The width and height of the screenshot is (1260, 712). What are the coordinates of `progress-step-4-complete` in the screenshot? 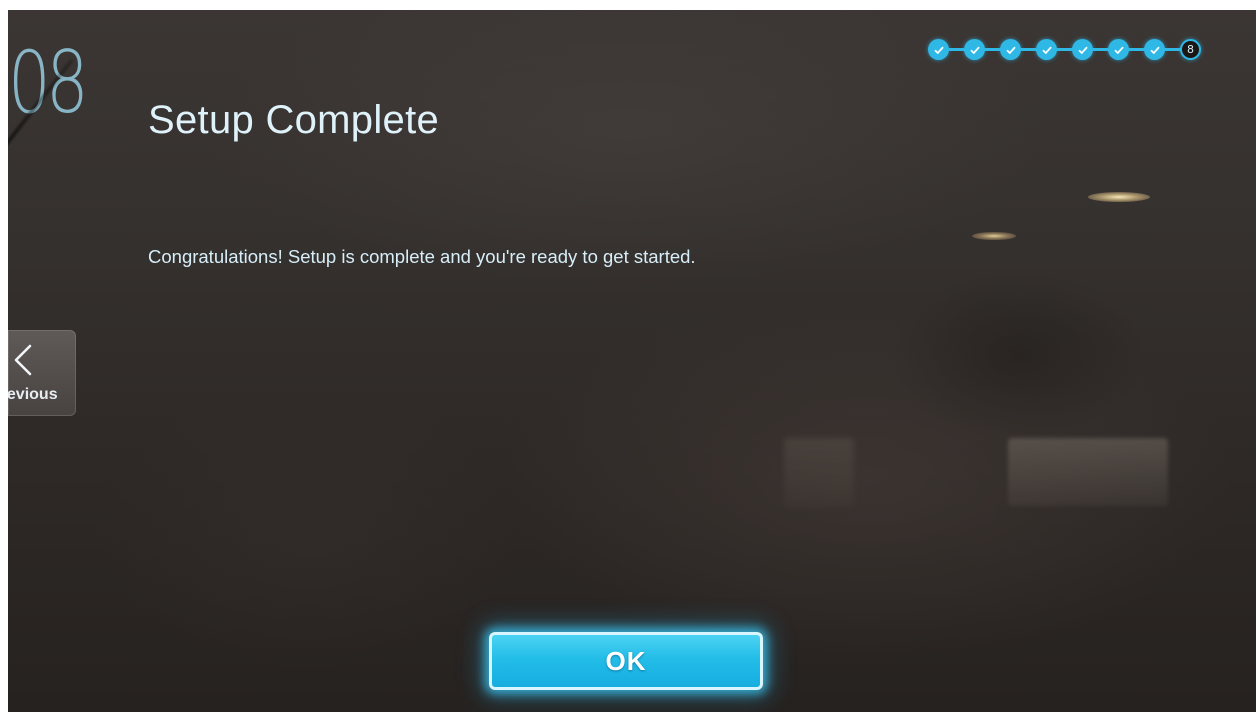 It's located at (1046, 49).